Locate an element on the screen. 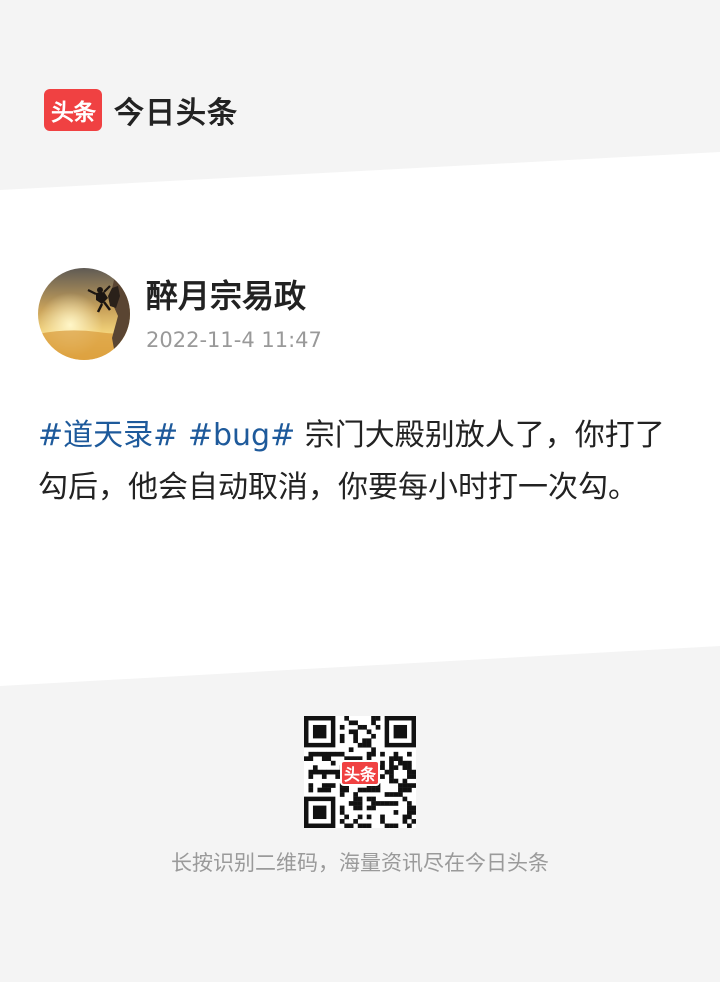 This screenshot has width=720, height=982. author-name: 醉月宗易政 is located at coordinates (226, 296).